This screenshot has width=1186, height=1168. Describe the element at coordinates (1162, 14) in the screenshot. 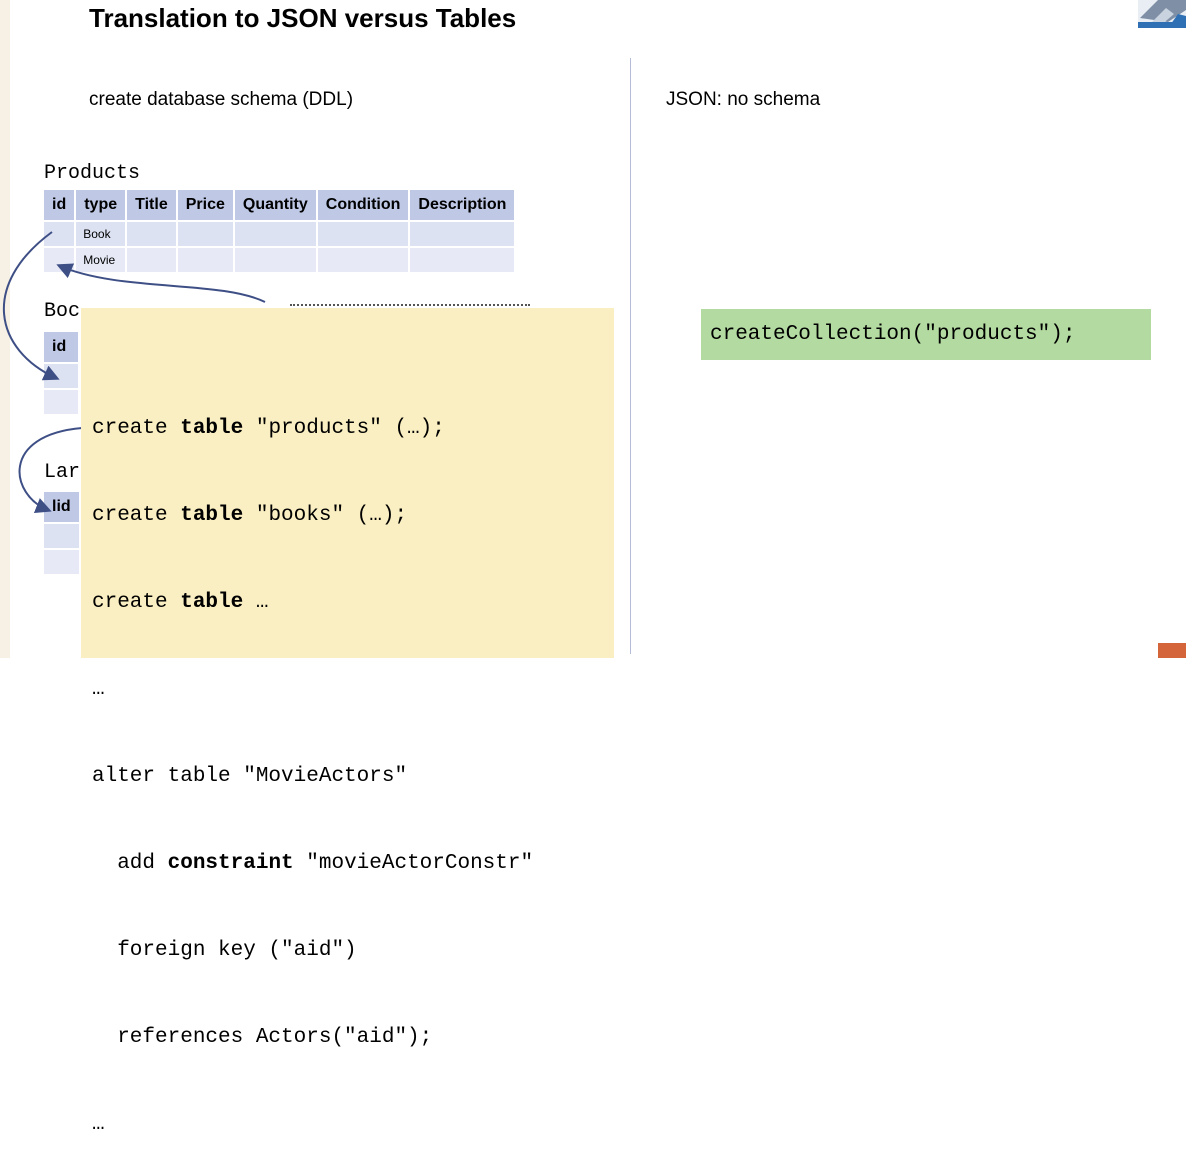

I see `presenter-thumbnail-icon` at that location.